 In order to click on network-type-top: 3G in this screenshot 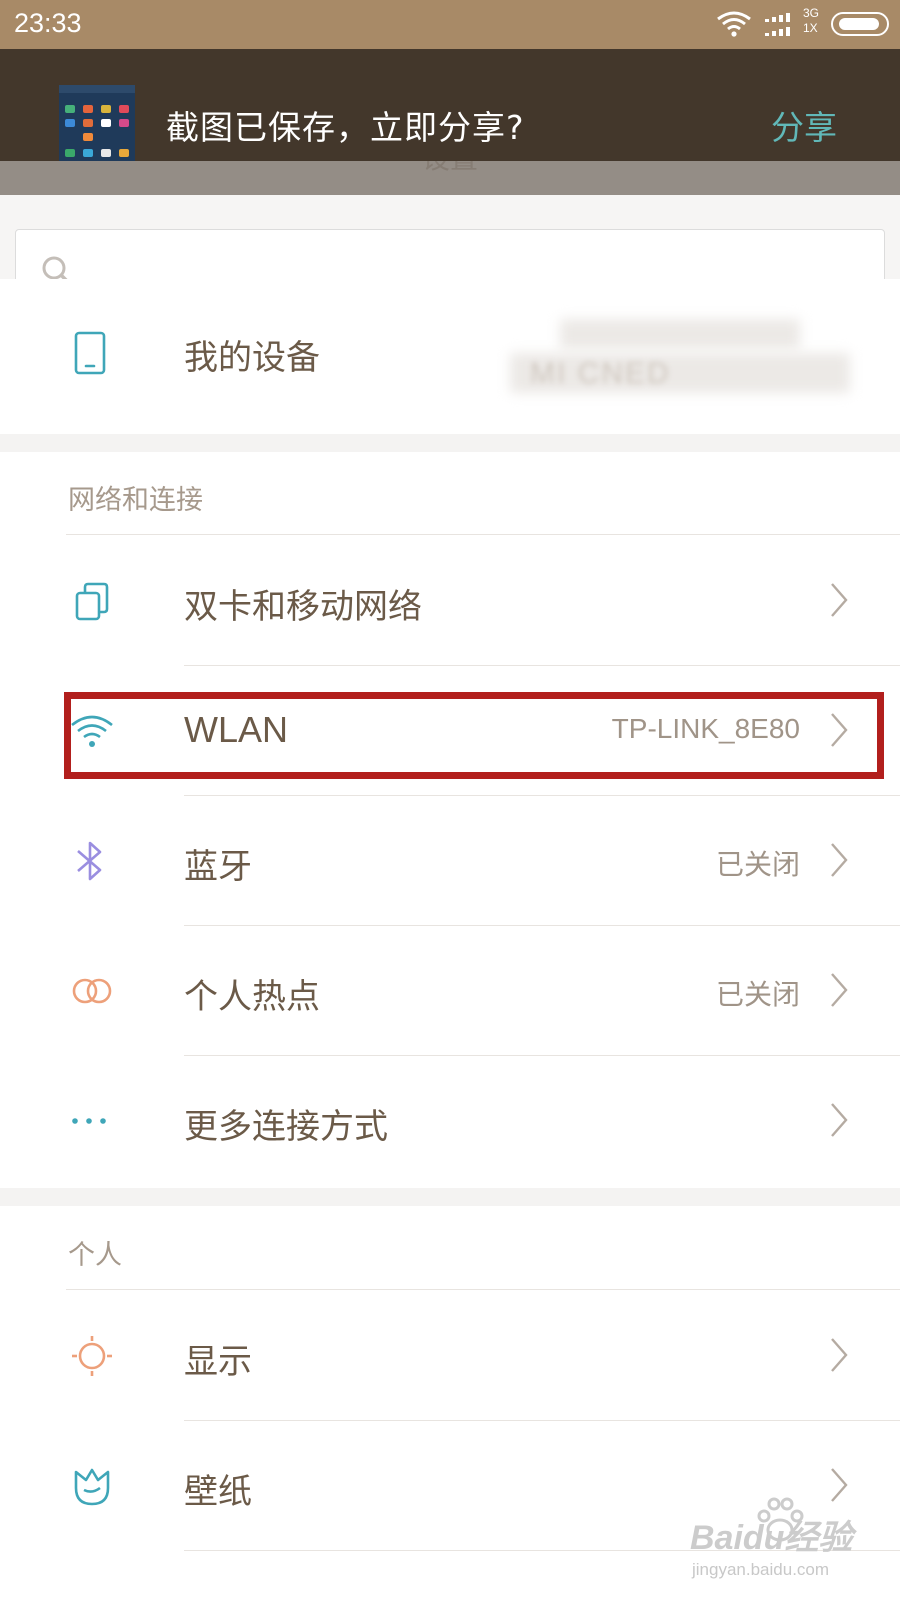, I will do `click(811, 13)`.